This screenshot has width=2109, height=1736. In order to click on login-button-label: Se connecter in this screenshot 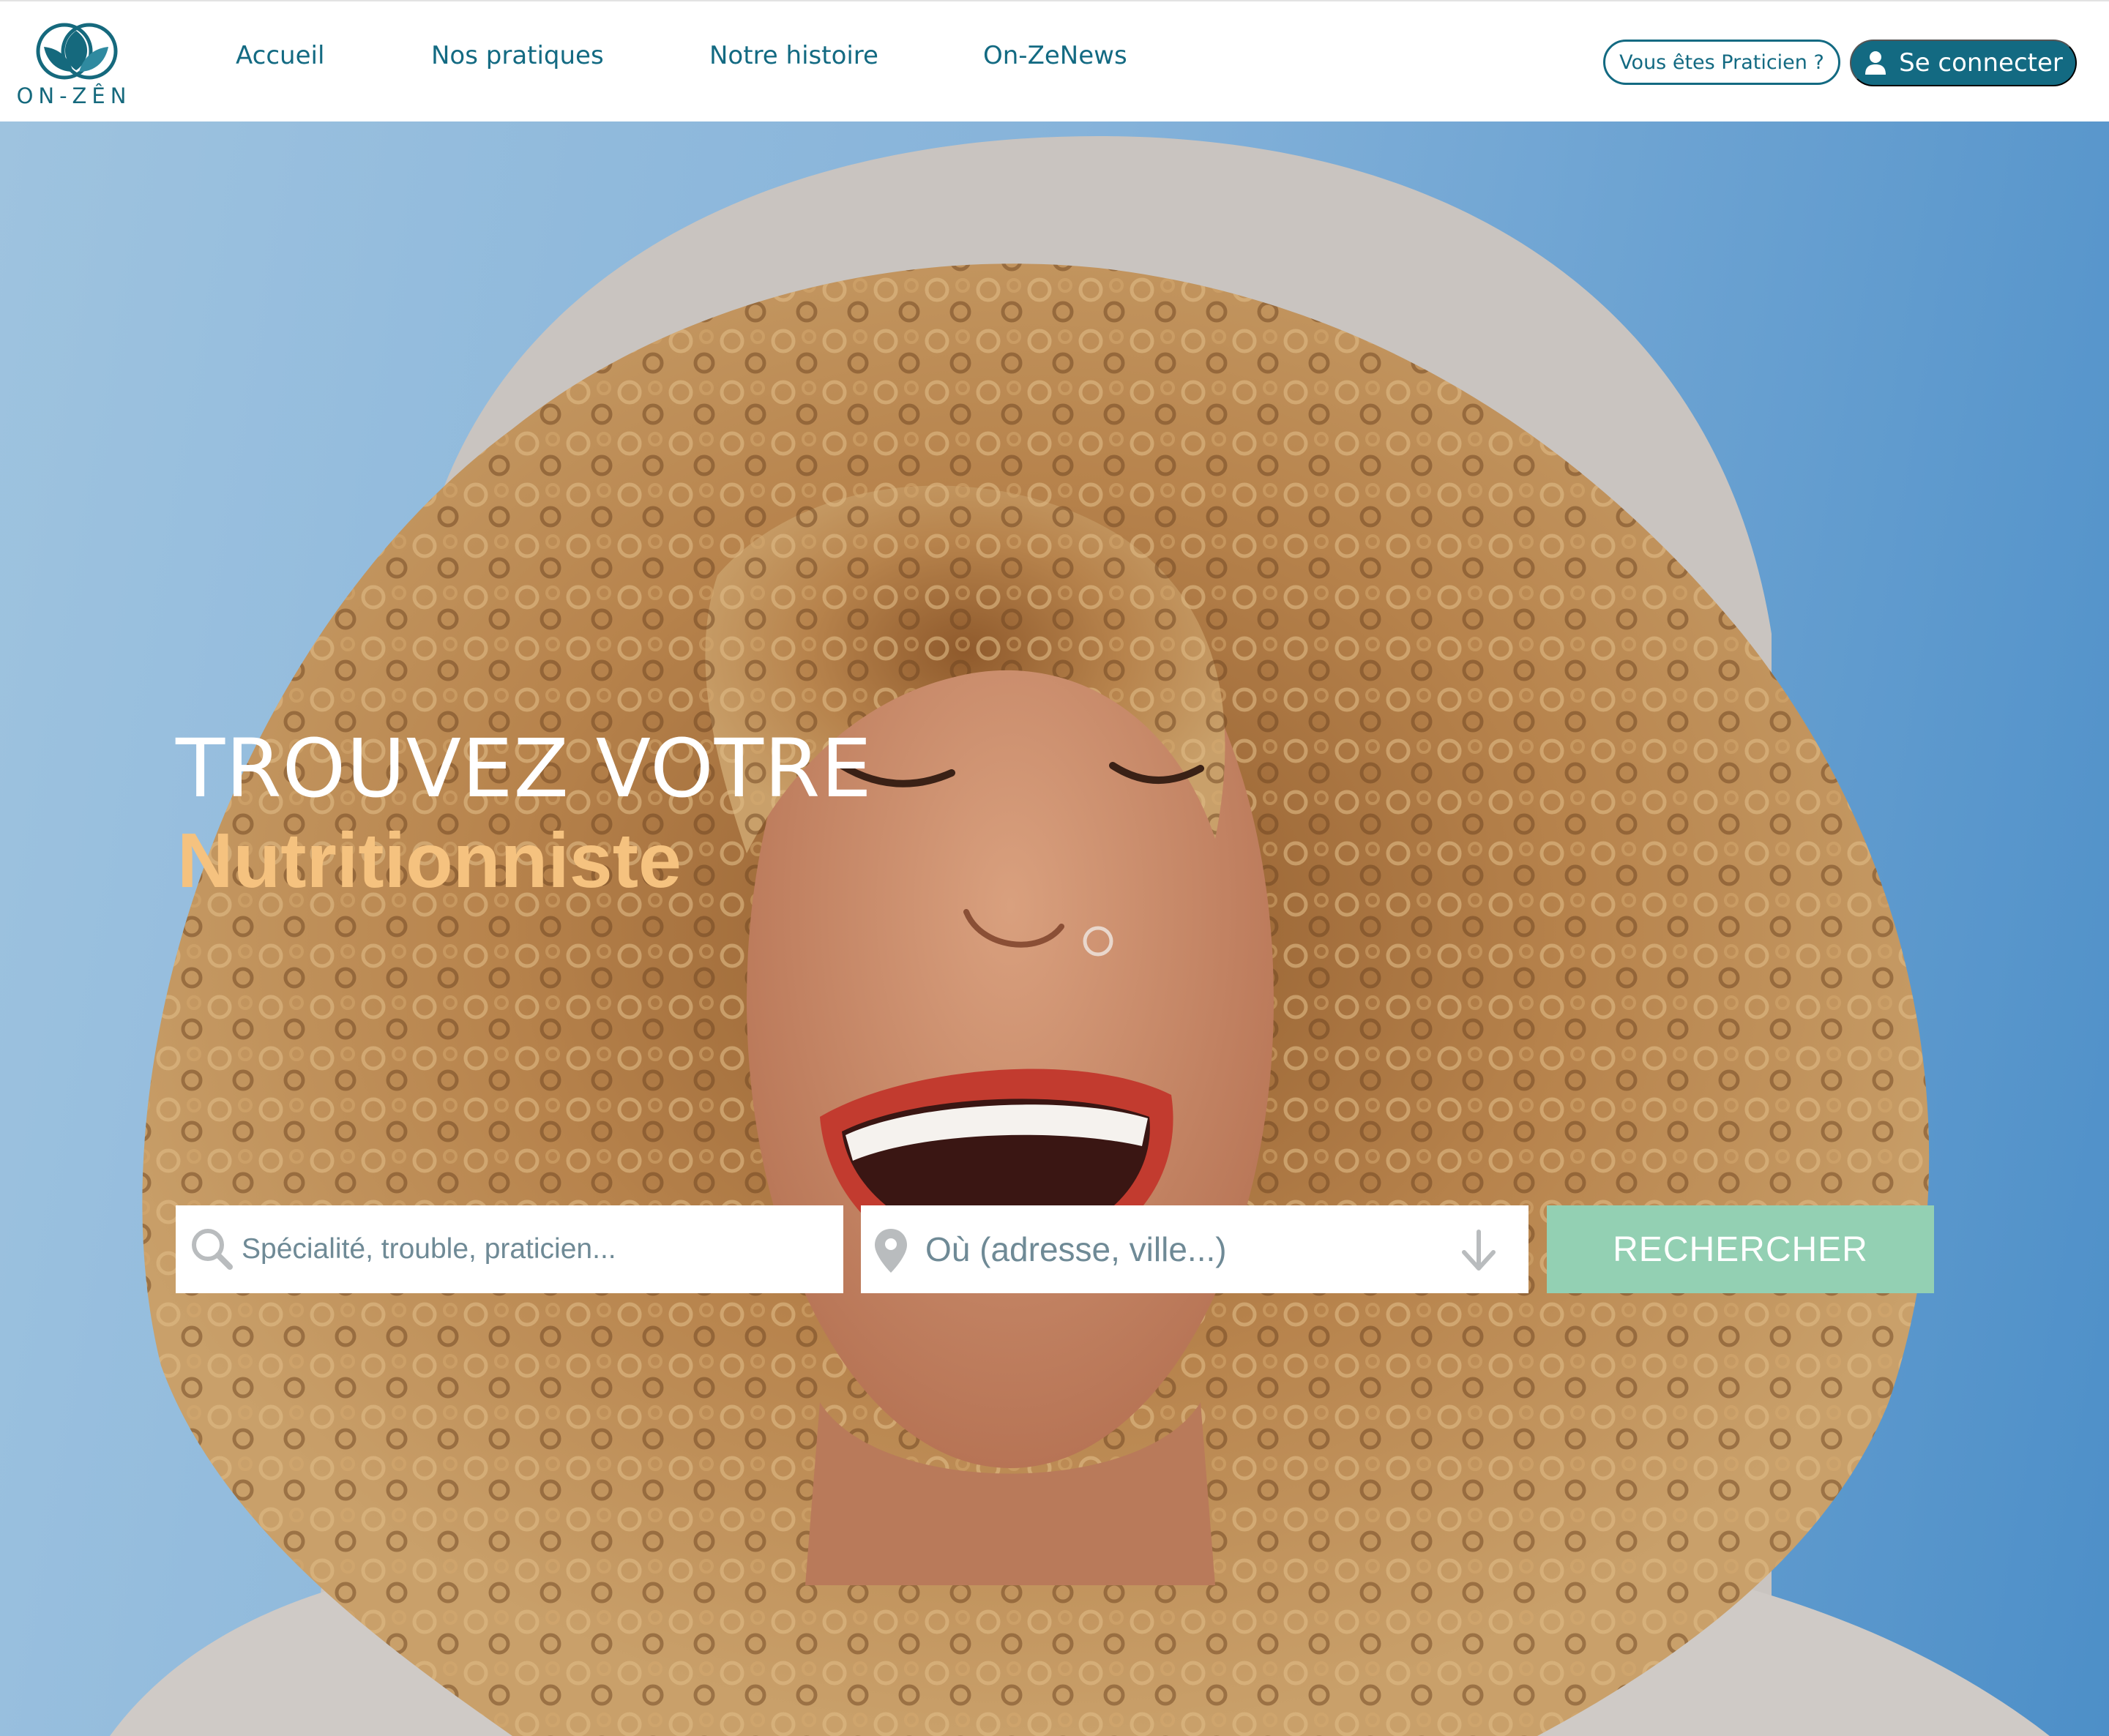, I will do `click(1981, 63)`.